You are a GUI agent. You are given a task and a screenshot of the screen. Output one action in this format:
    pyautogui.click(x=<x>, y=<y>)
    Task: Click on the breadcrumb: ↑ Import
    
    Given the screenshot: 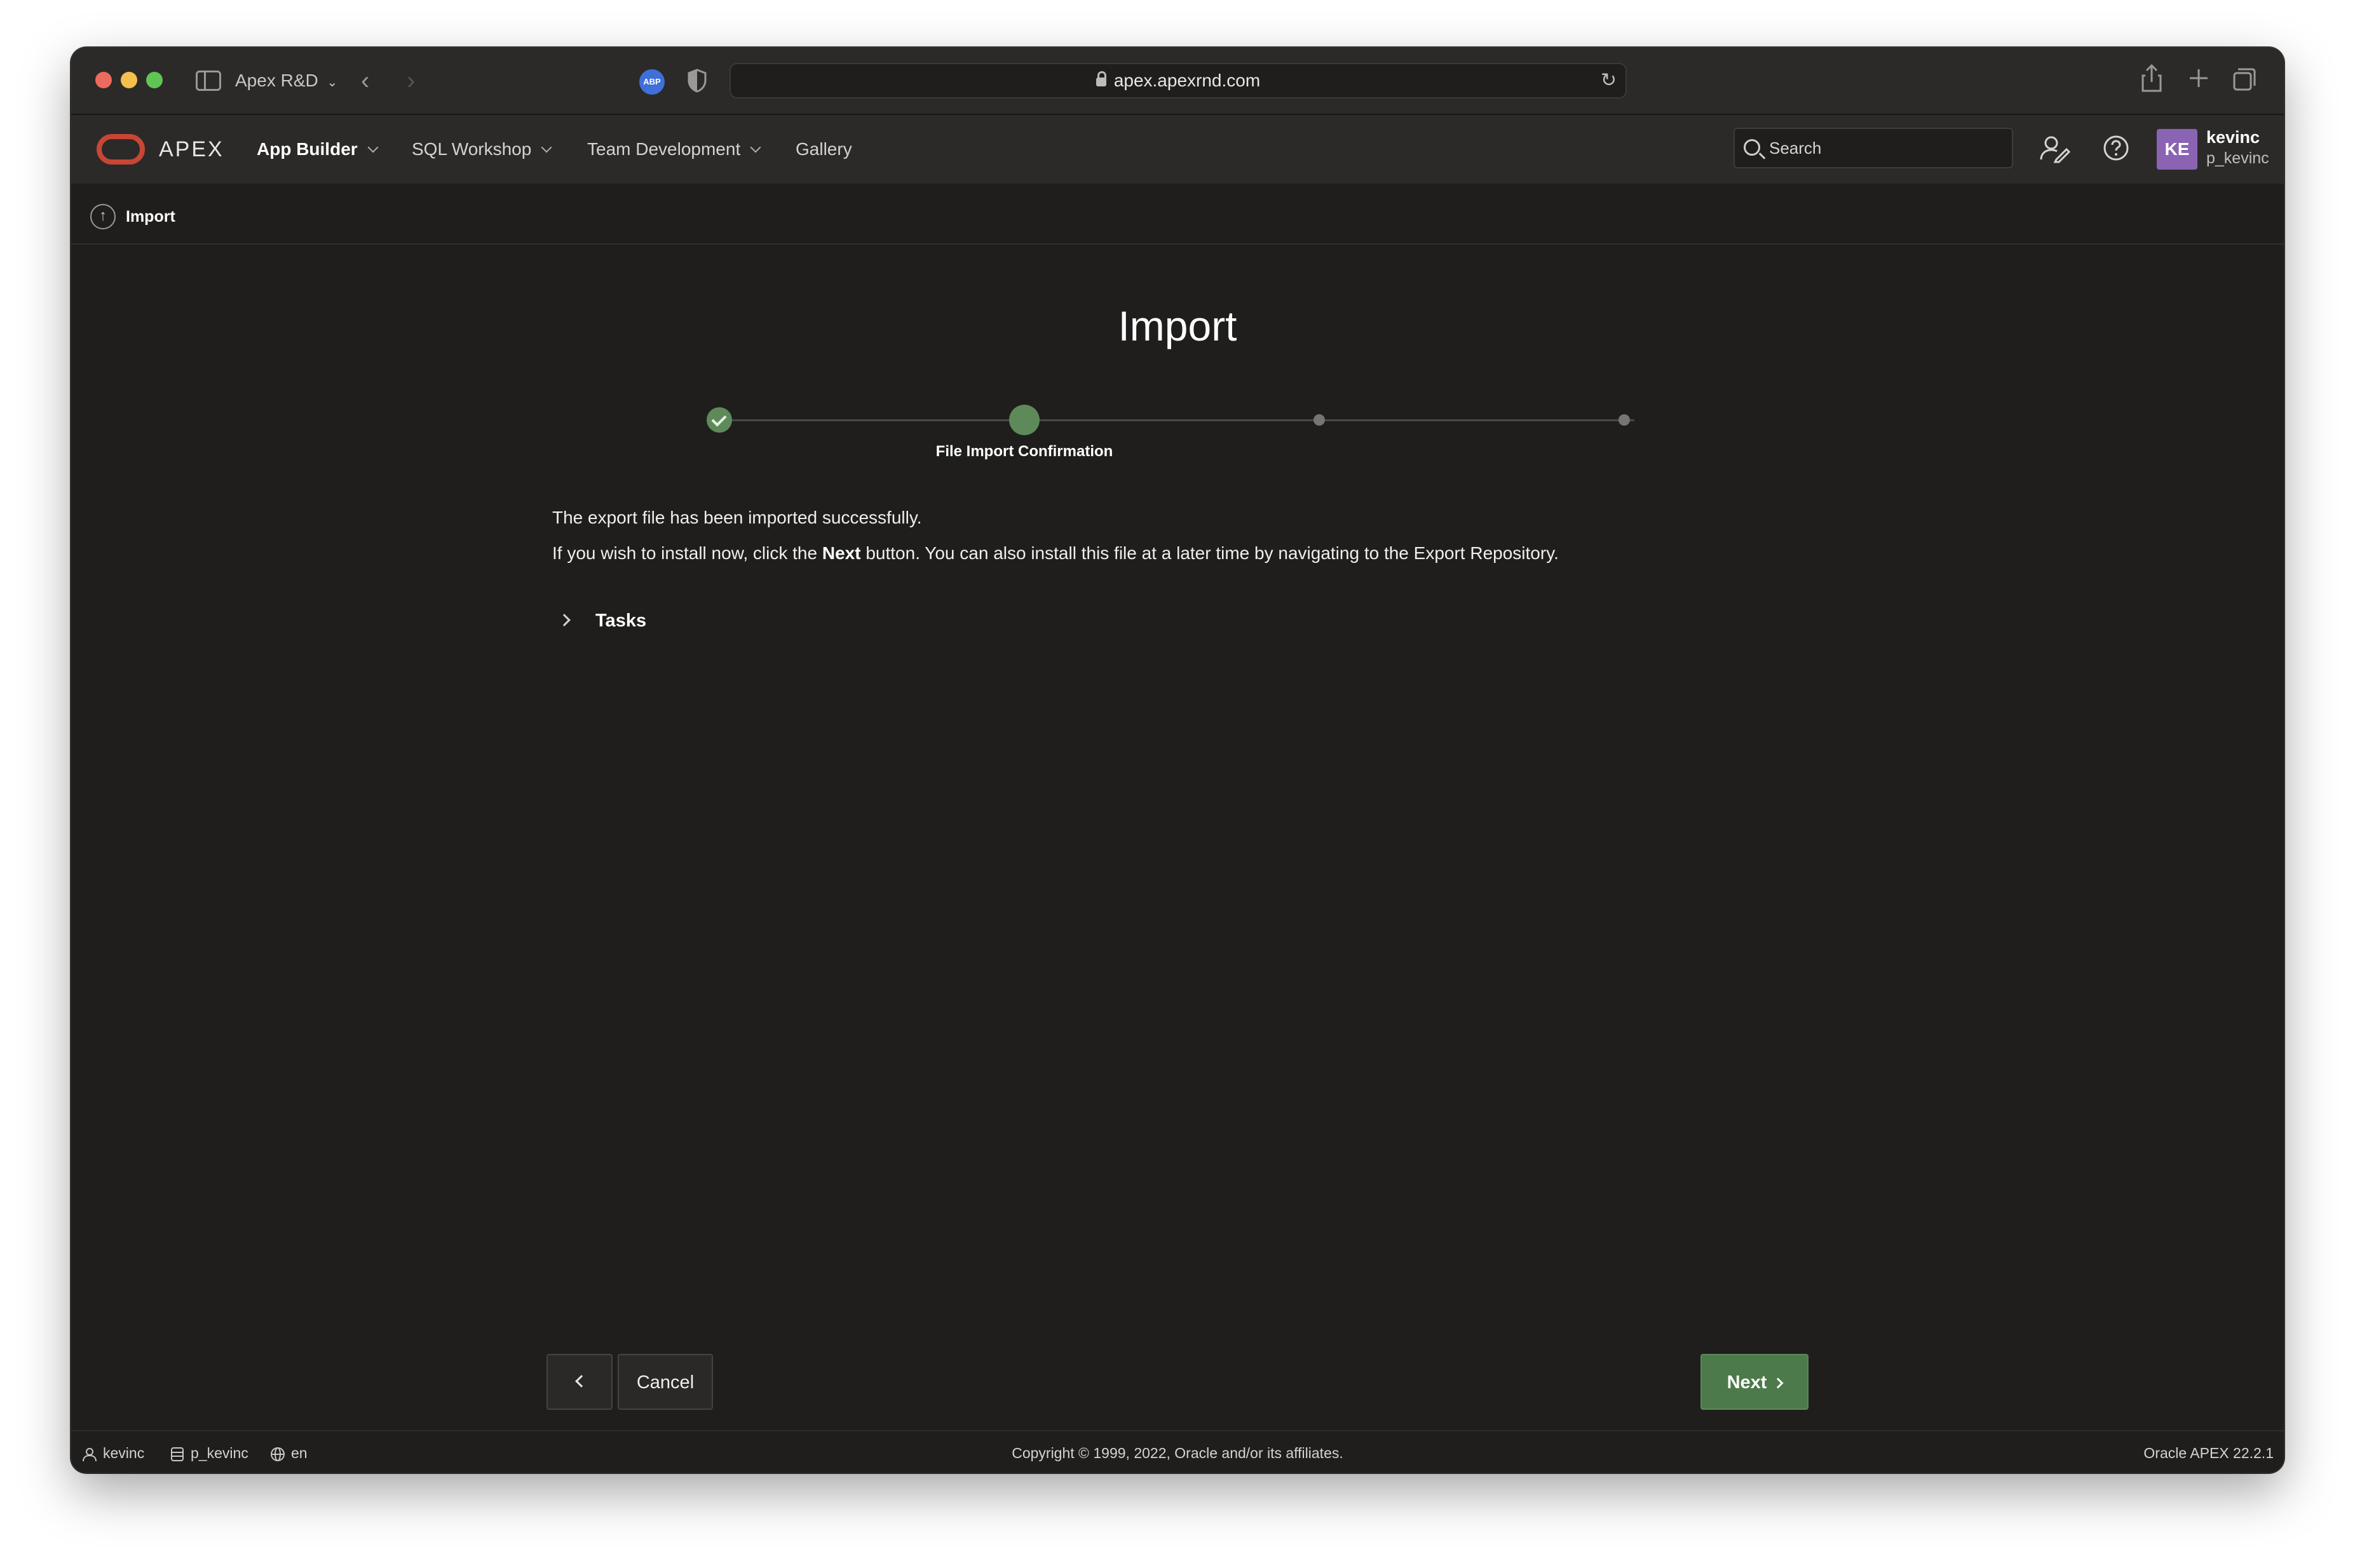 What is the action you would take?
    pyautogui.click(x=1177, y=214)
    